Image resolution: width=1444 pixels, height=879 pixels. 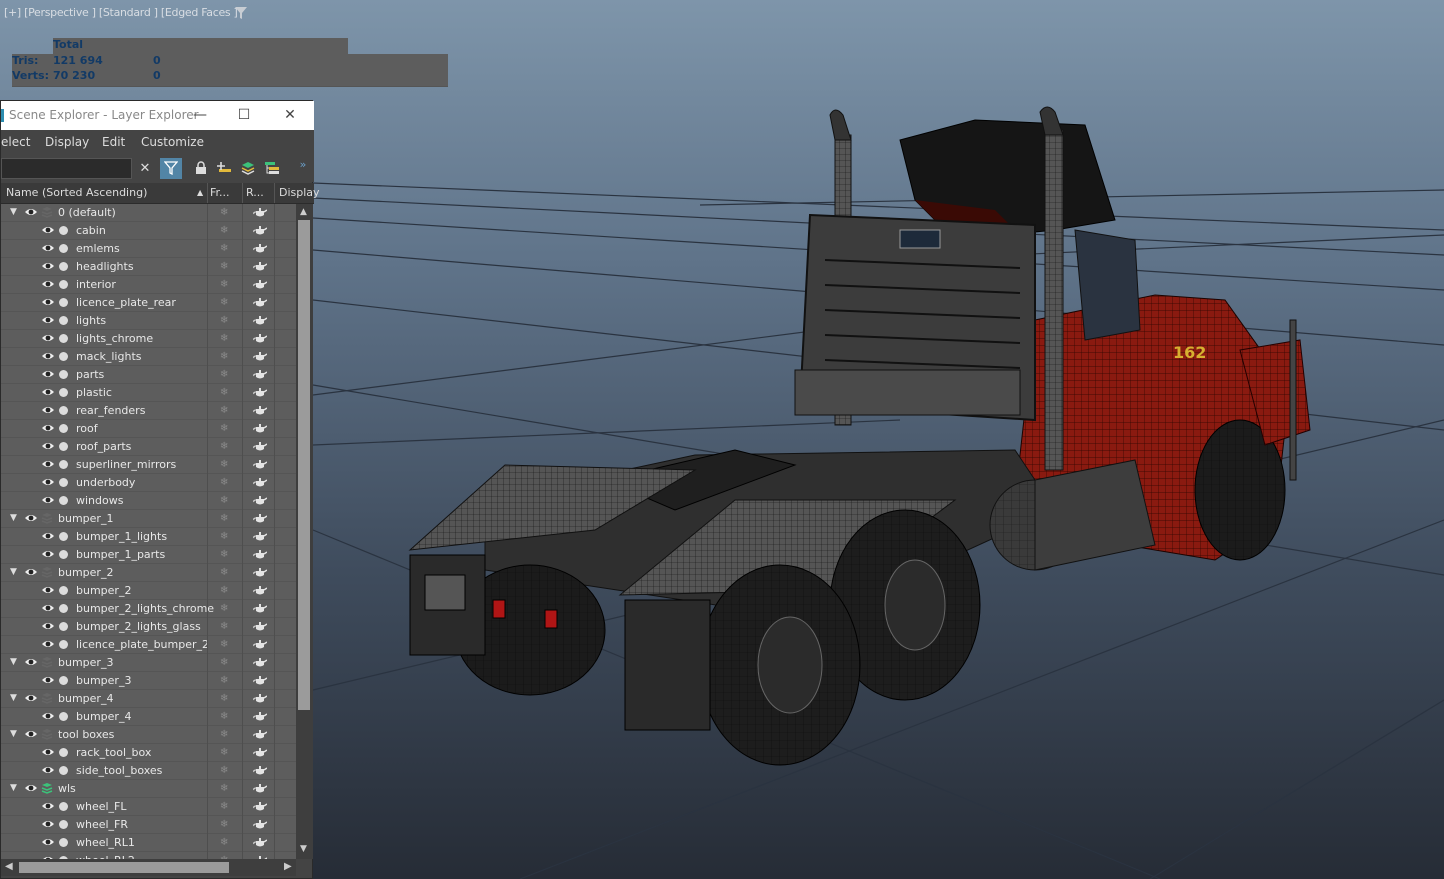 What do you see at coordinates (148, 825) in the screenshot?
I see `object-row: wheel_FR ❄` at bounding box center [148, 825].